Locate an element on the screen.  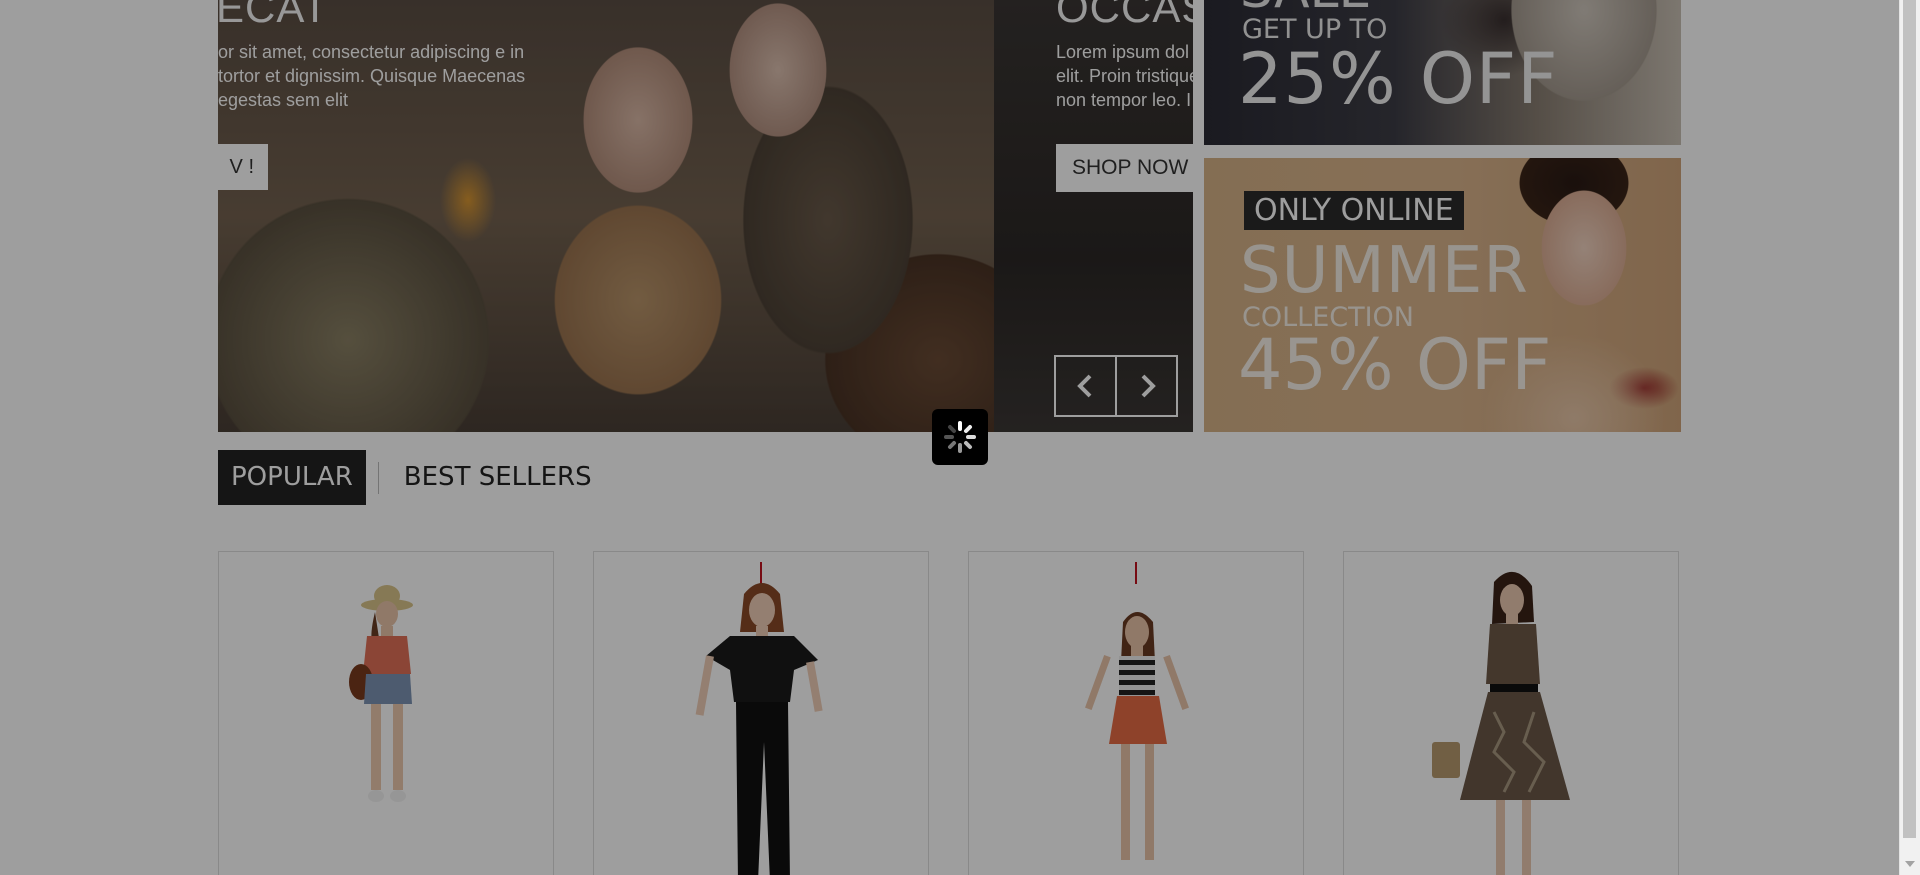
vertical-scrollbar is located at coordinates (1909, 437).